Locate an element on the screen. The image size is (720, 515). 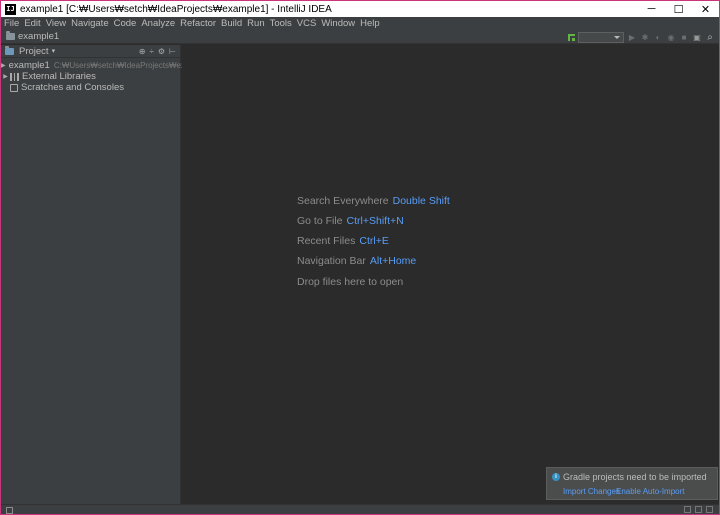
navigation-toolbar: example1 ▶ ✱ ◐ ◉ ■ ▣ ⌕ is located at coordinates (360, 37).